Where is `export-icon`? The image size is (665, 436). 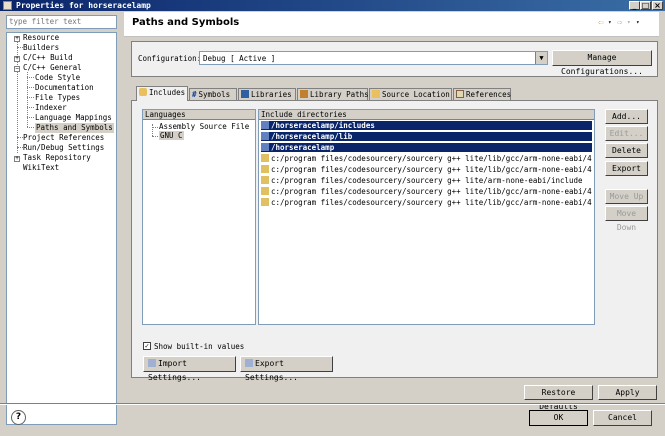 export-icon is located at coordinates (249, 363).